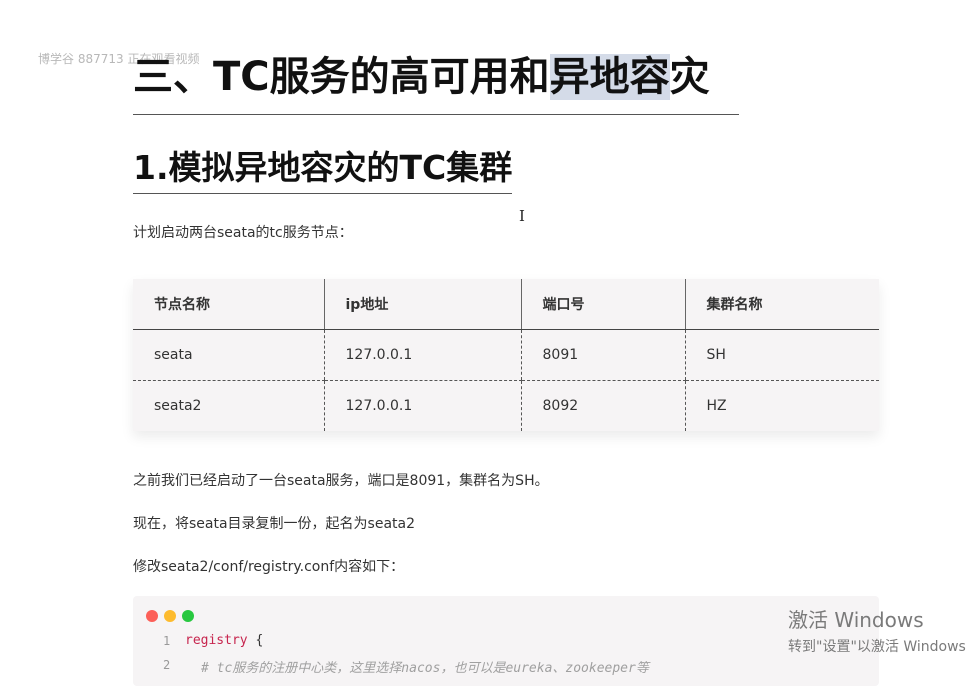  I want to click on table-header-row: 节点名称 ip地址 端口号 集群名称, so click(506, 304).